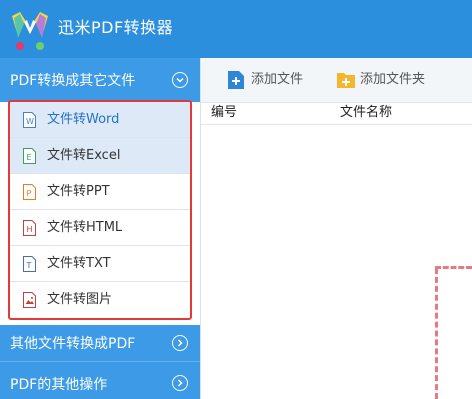 The image size is (472, 399). I want to click on sidebar-item-excel: E 文件转Excel, so click(100, 156).